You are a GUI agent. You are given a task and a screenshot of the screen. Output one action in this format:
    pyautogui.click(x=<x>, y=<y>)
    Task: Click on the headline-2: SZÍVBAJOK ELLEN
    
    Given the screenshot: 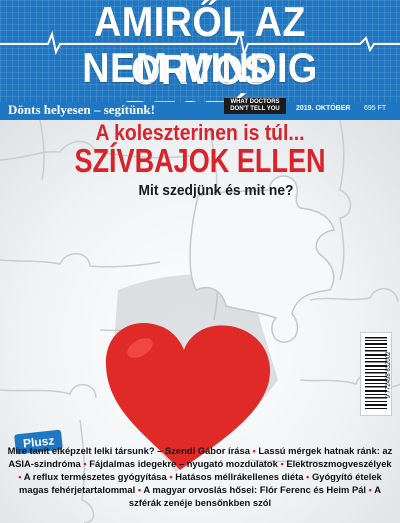 What is the action you would take?
    pyautogui.click(x=200, y=160)
    